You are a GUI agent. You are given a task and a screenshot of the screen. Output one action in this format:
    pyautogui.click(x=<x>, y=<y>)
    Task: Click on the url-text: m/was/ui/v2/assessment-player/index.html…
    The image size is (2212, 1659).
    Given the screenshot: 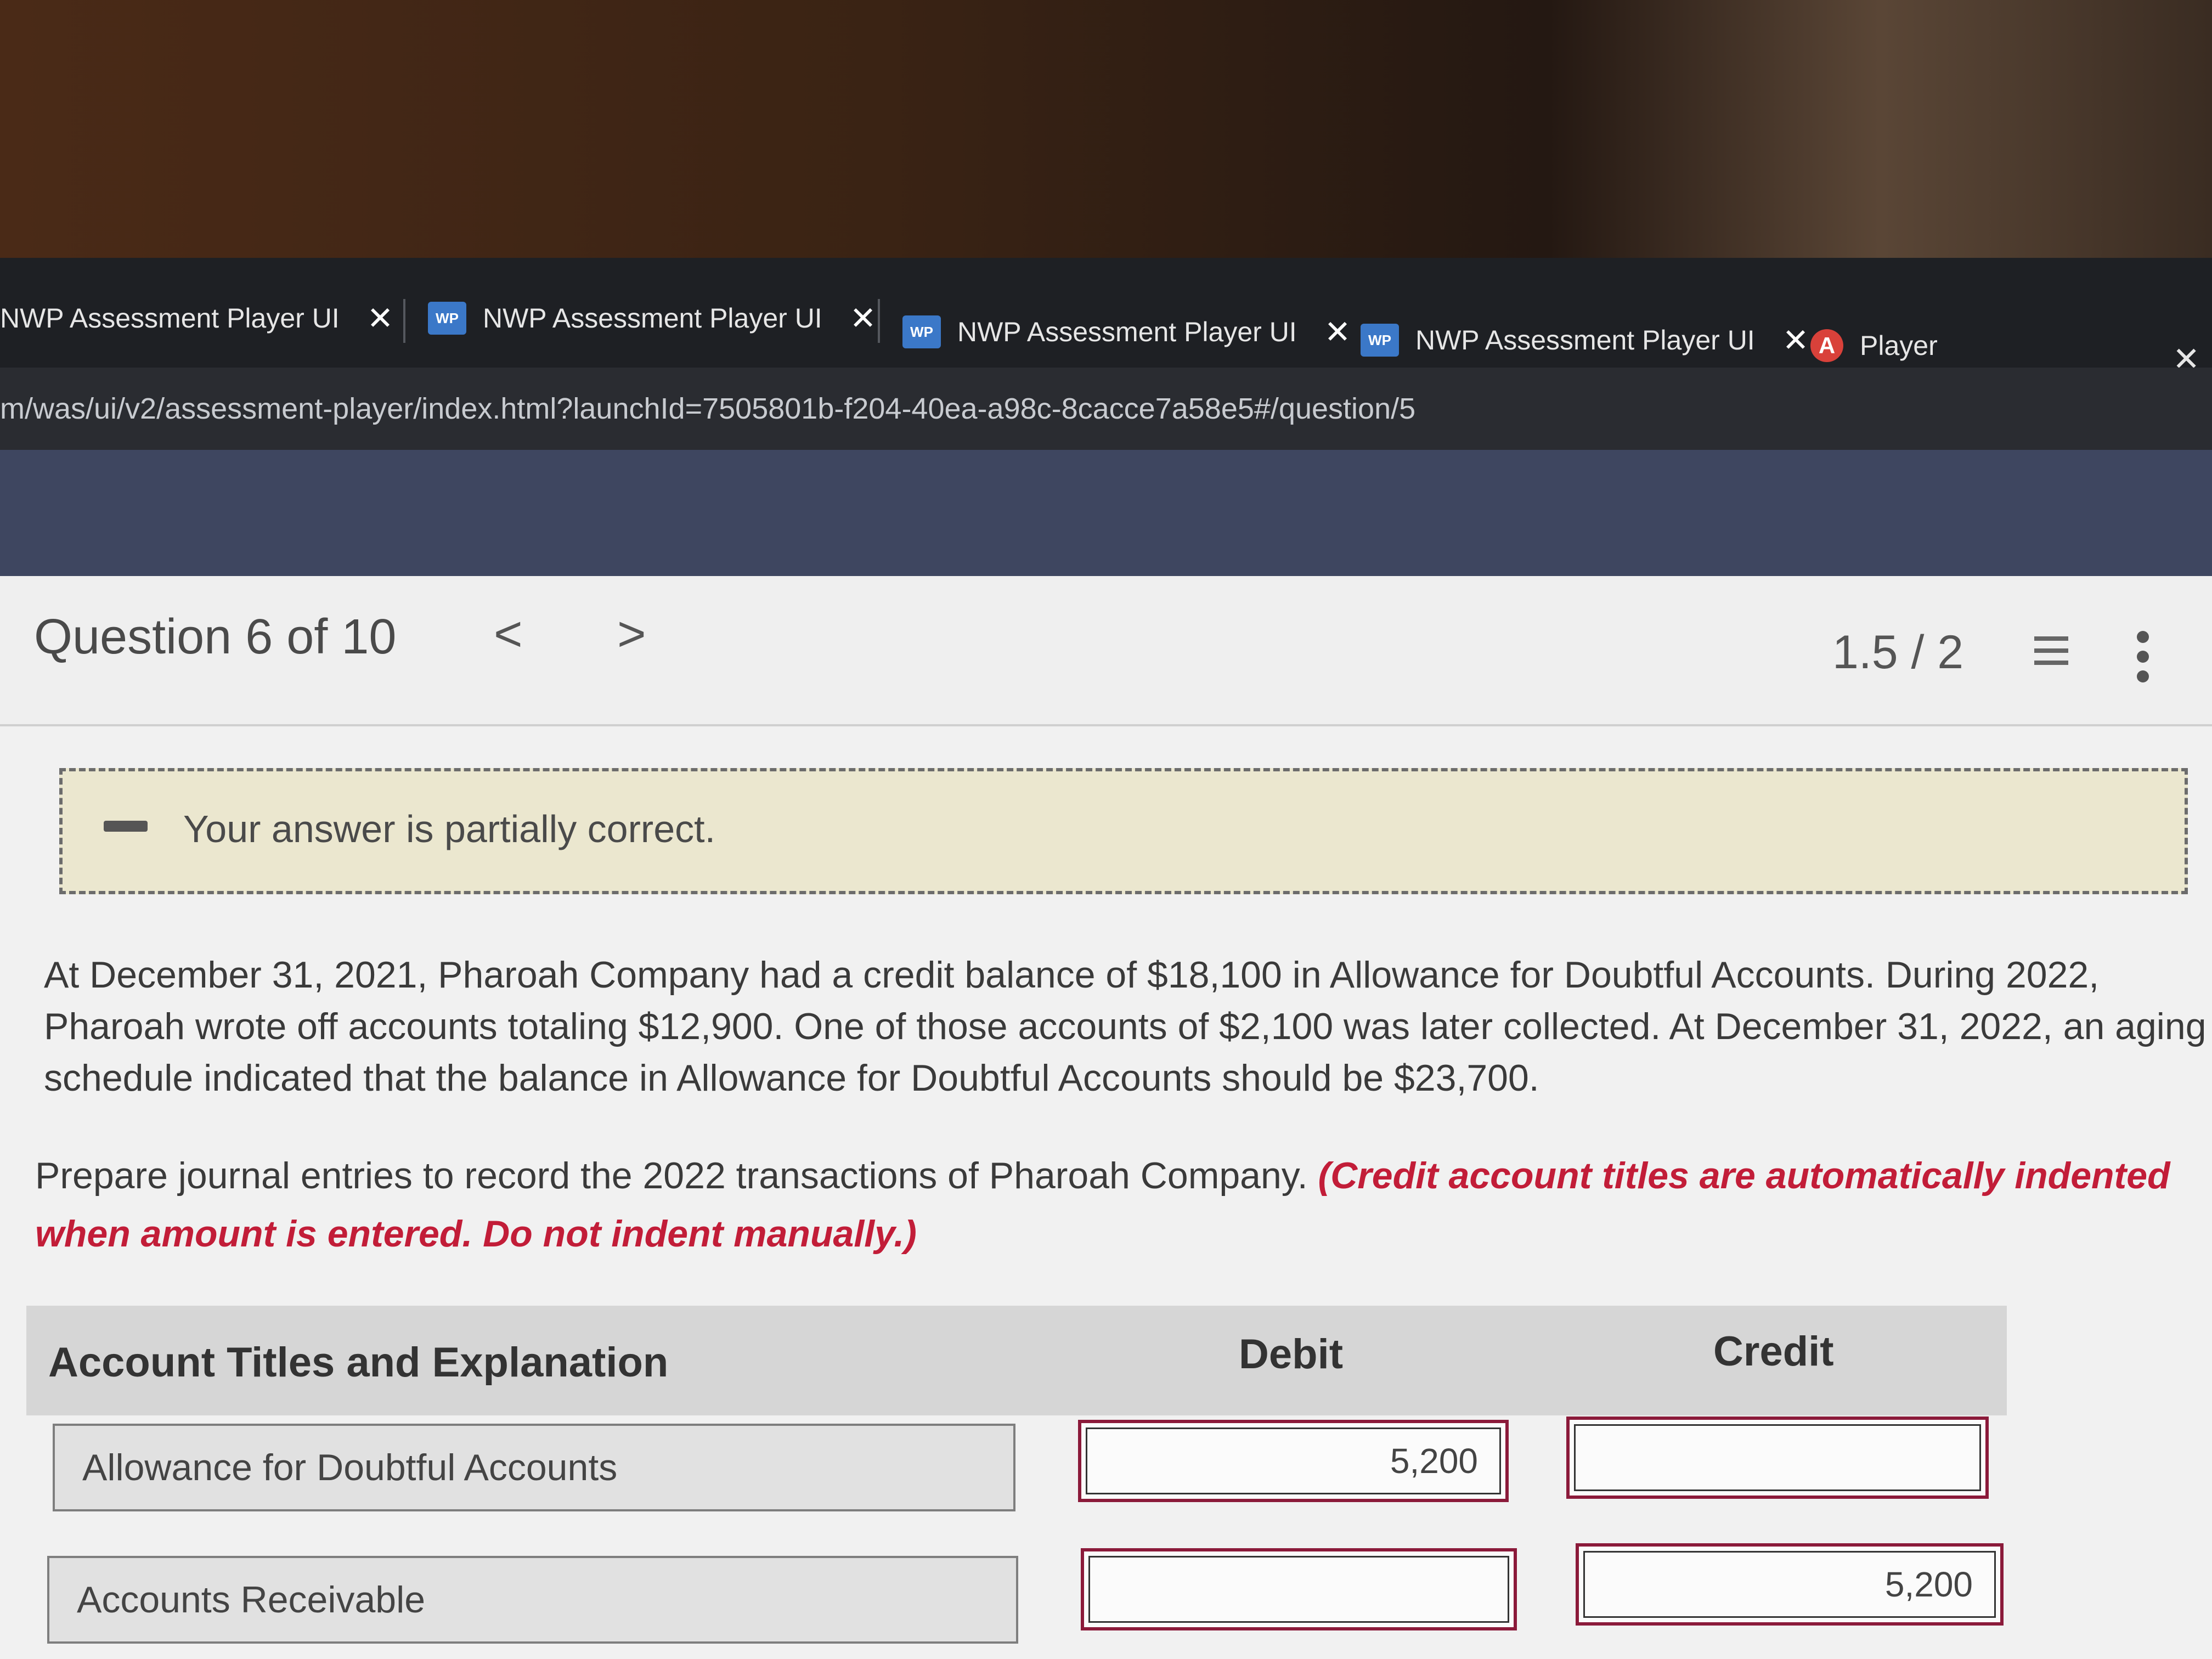 What is the action you would take?
    pyautogui.click(x=708, y=409)
    